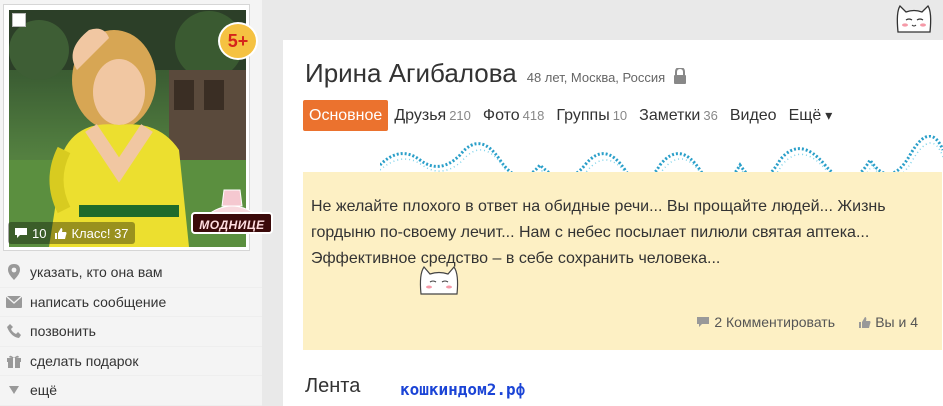  Describe the element at coordinates (533, 115) in the screenshot. I see `tab-count: 418` at that location.